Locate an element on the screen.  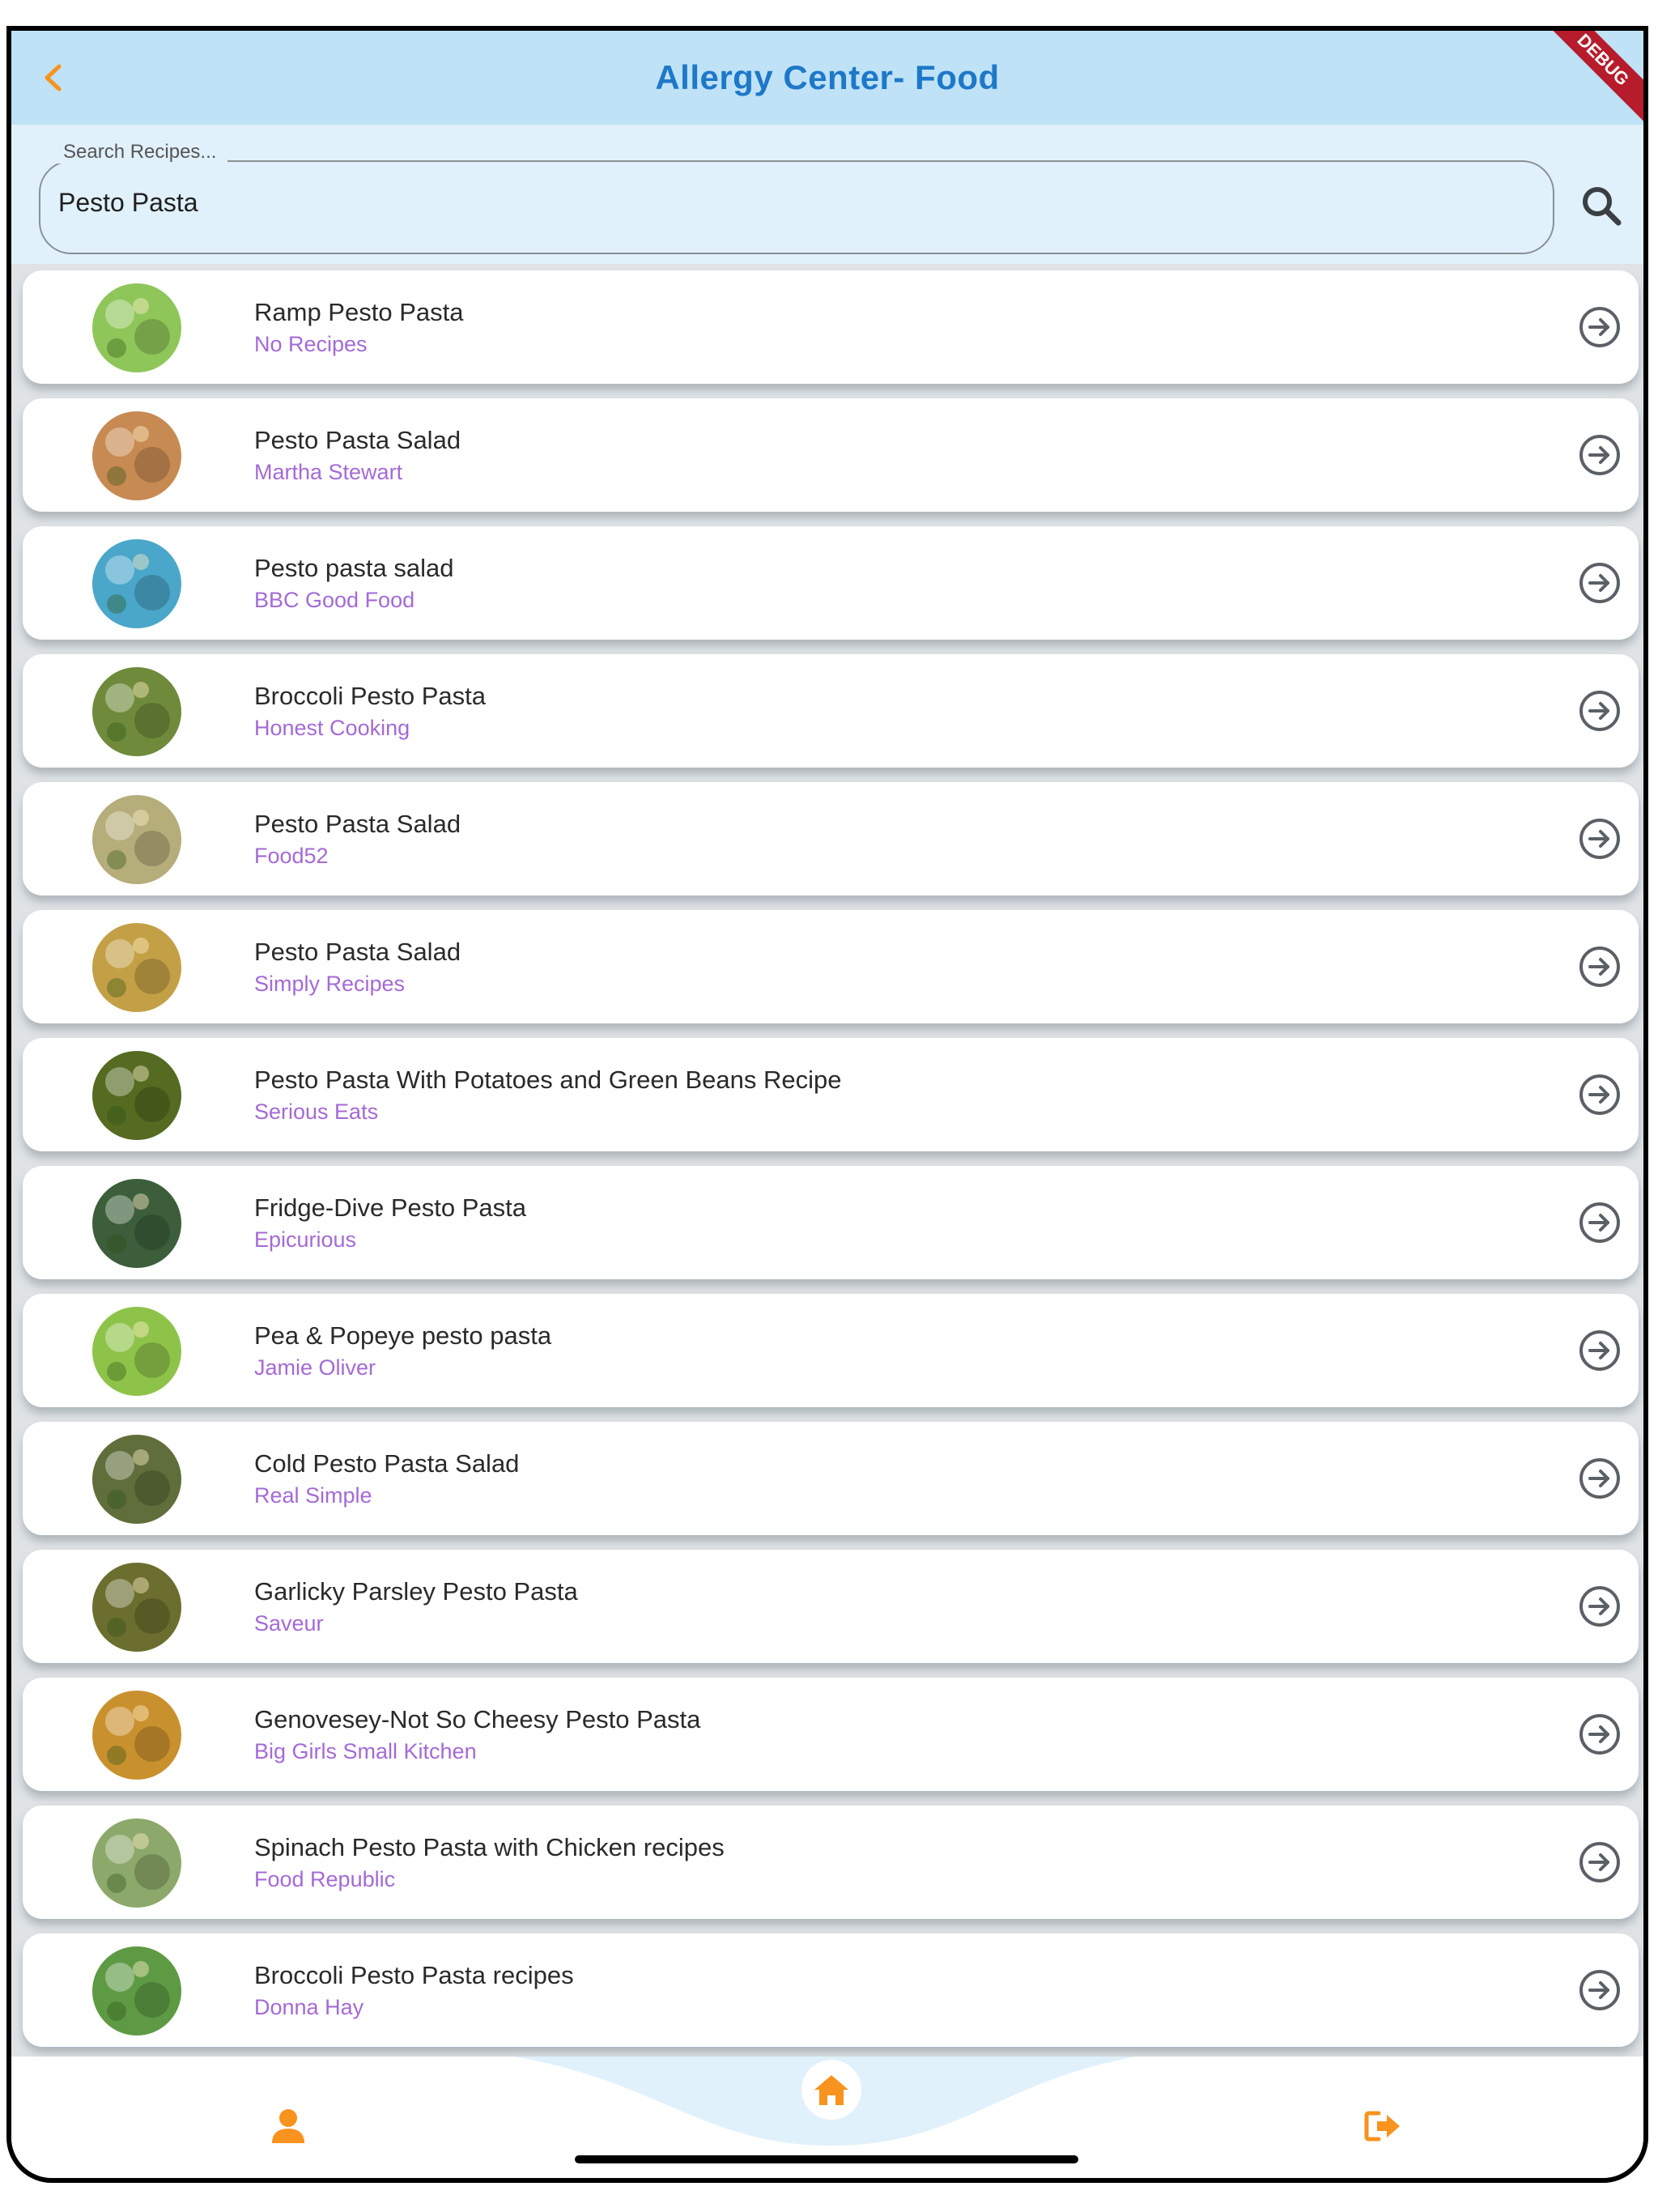
recipe-title: Pea & Popeye pesto pasta is located at coordinates (403, 1336).